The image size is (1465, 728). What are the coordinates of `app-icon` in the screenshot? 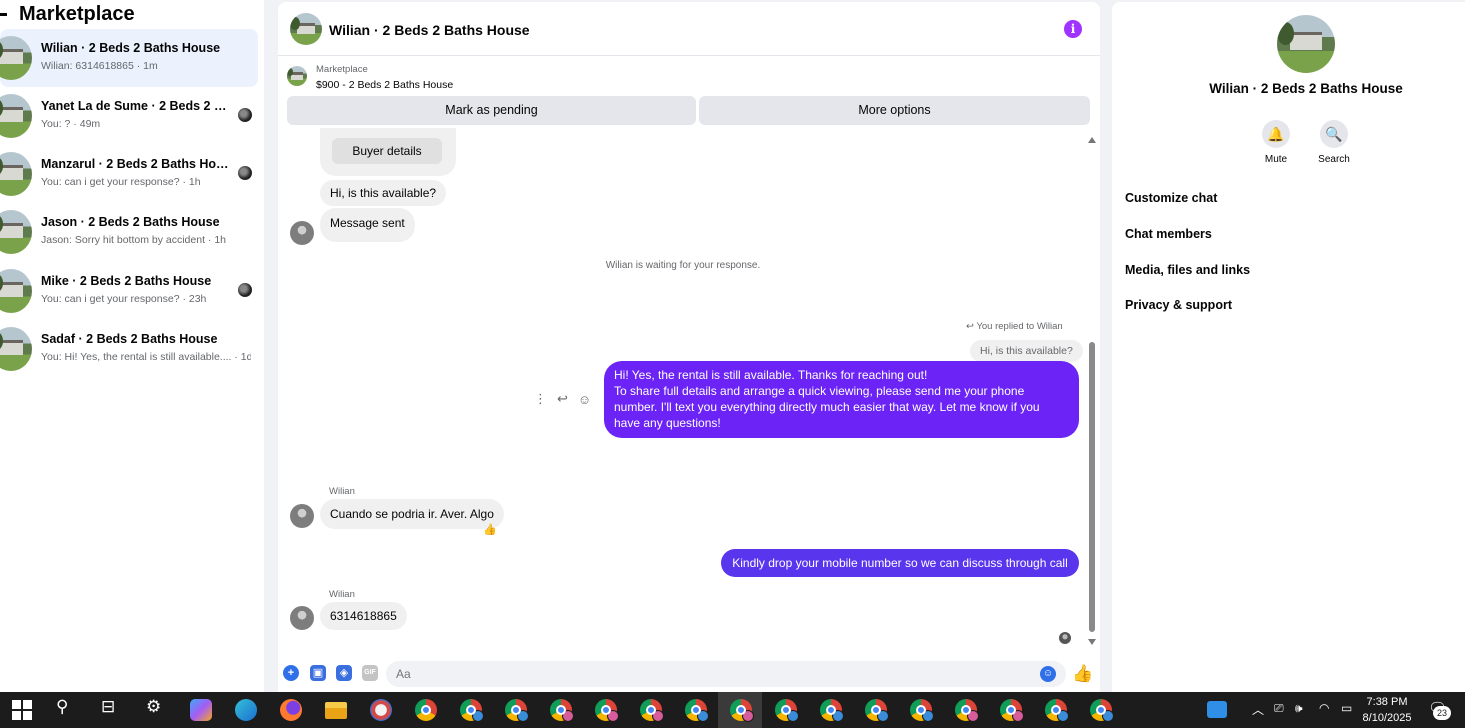 It's located at (381, 710).